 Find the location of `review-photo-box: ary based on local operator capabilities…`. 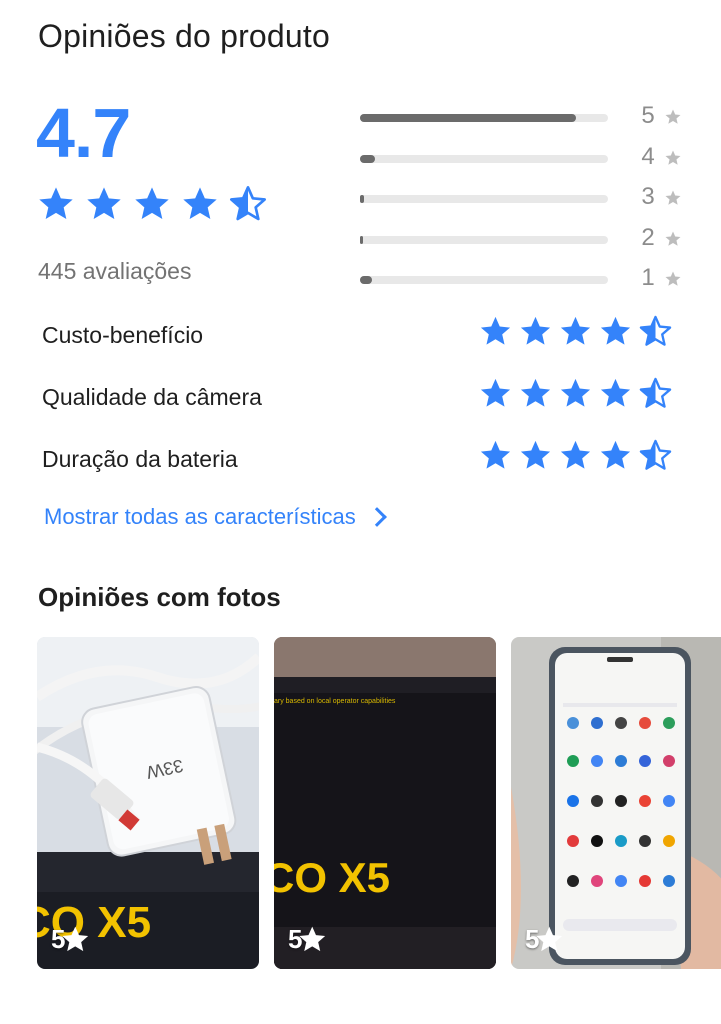

review-photo-box: ary based on local operator capabilities… is located at coordinates (385, 803).